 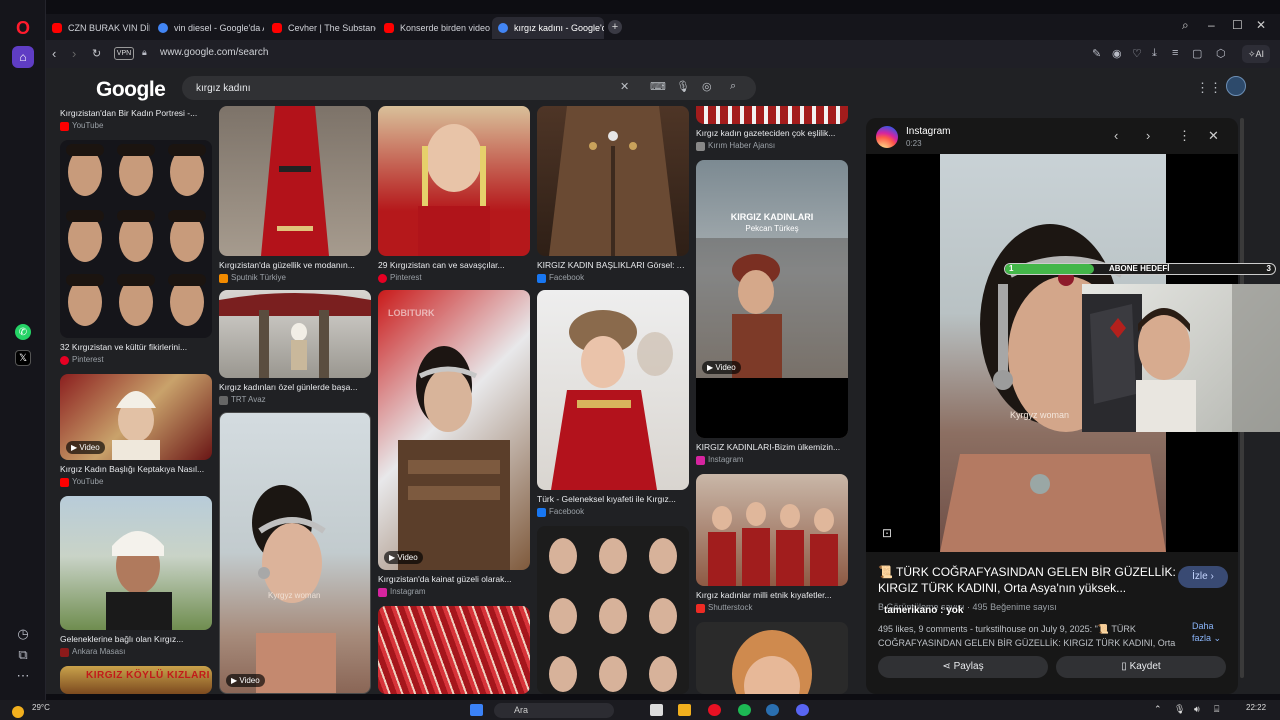 I want to click on back-icon: ‹, so click(x=54, y=53).